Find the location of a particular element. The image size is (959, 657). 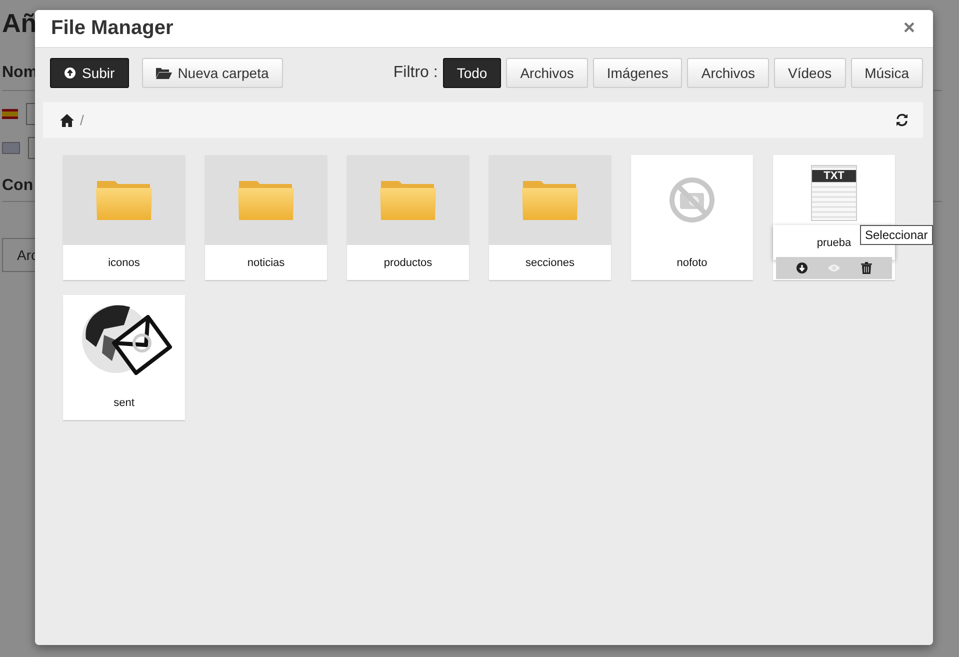

upload-button: Subir is located at coordinates (89, 73).